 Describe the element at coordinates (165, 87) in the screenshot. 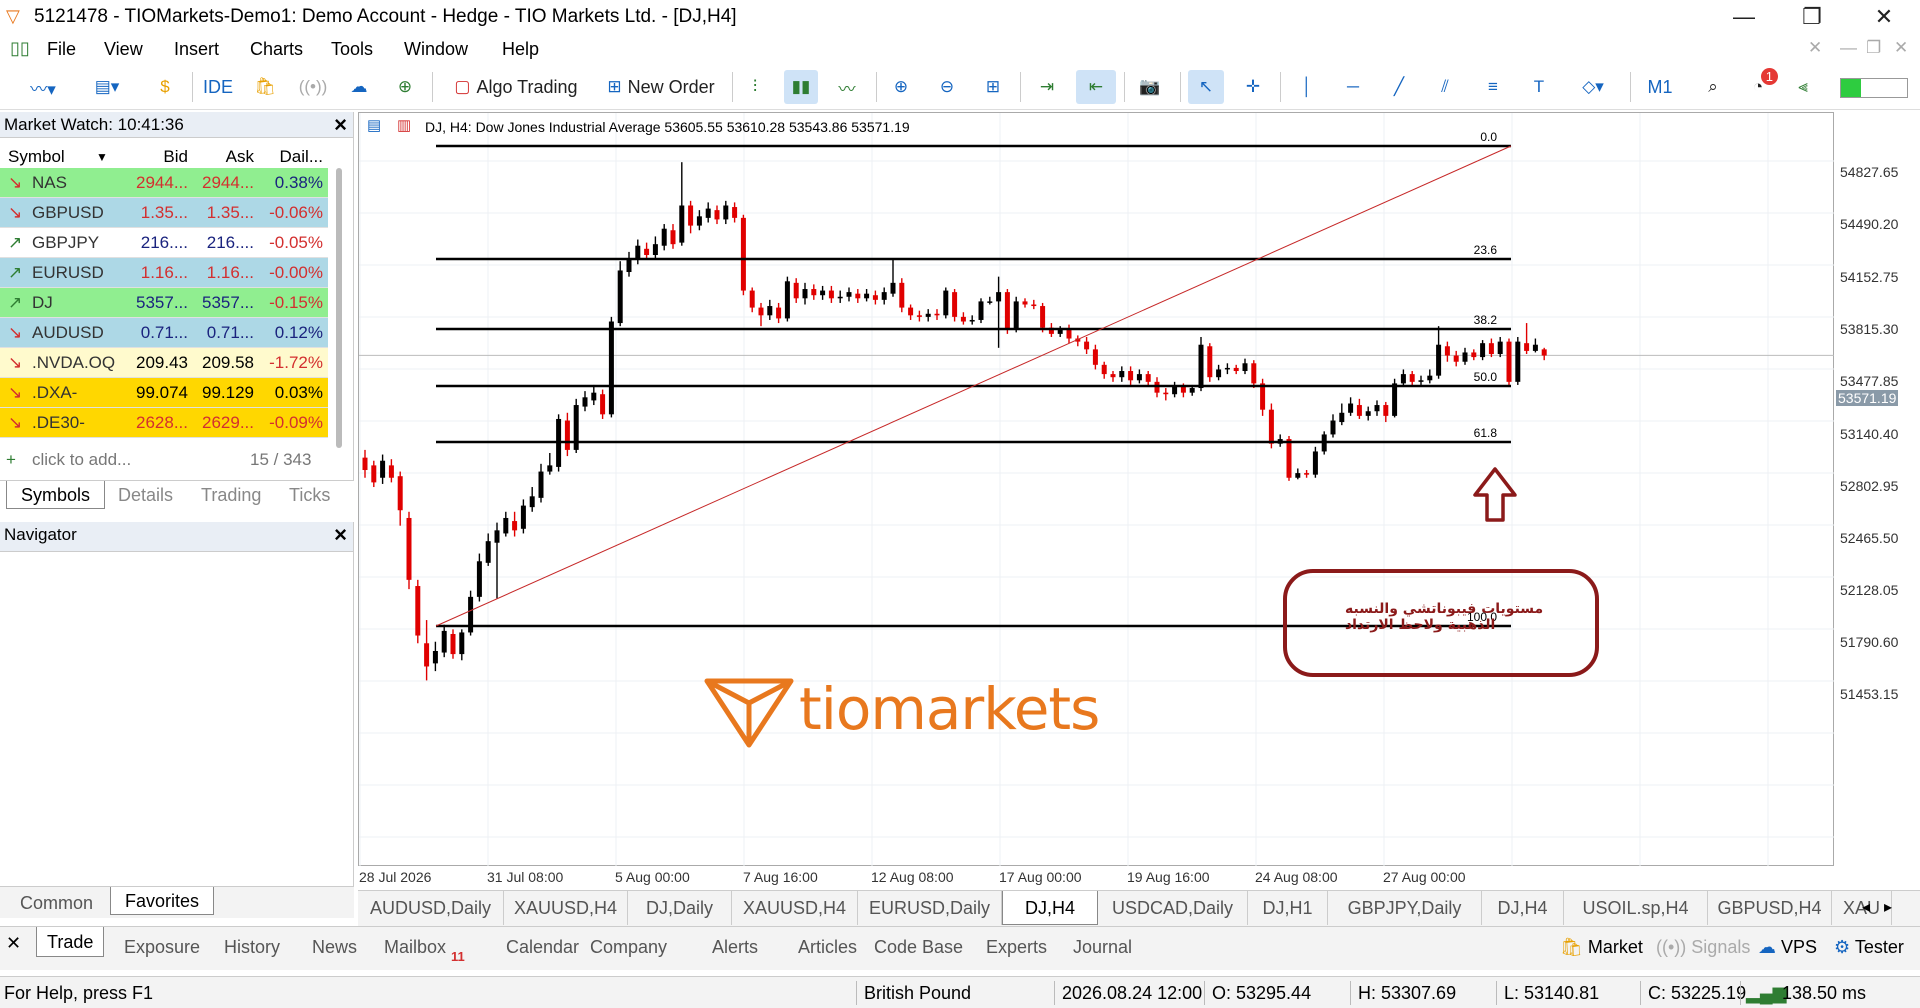

I see `dollar-icon: $` at that location.